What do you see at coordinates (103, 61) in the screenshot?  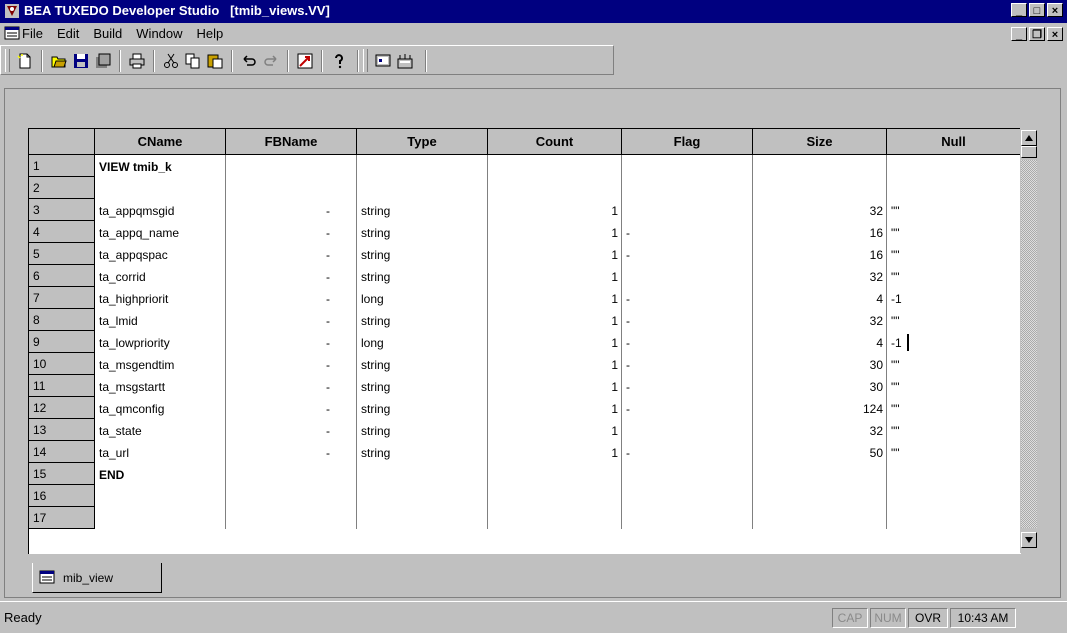 I see `save-all-icon` at bounding box center [103, 61].